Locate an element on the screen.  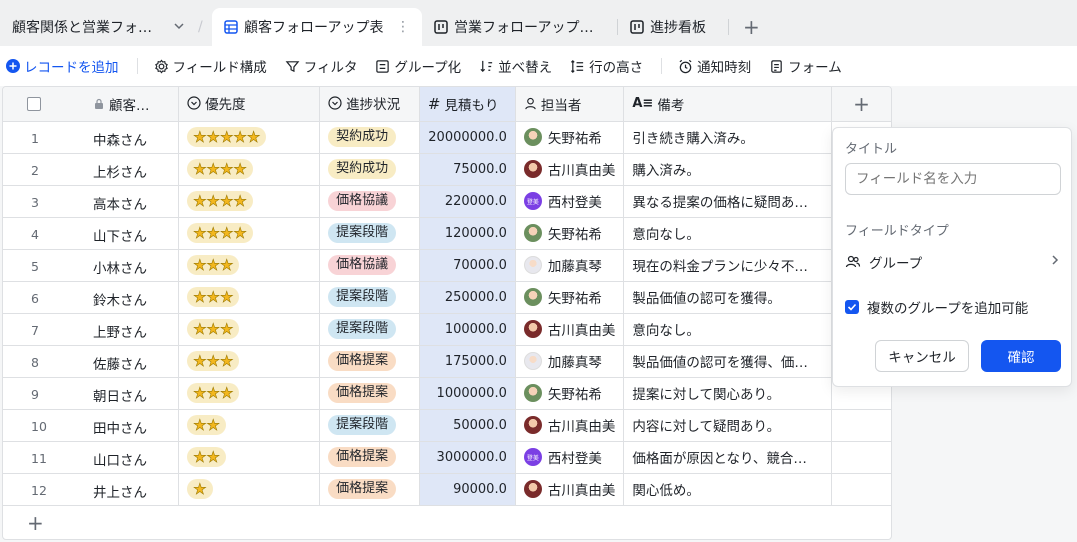
row-cell-note: 内容に対して疑問あり。 is located at coordinates (728, 425).